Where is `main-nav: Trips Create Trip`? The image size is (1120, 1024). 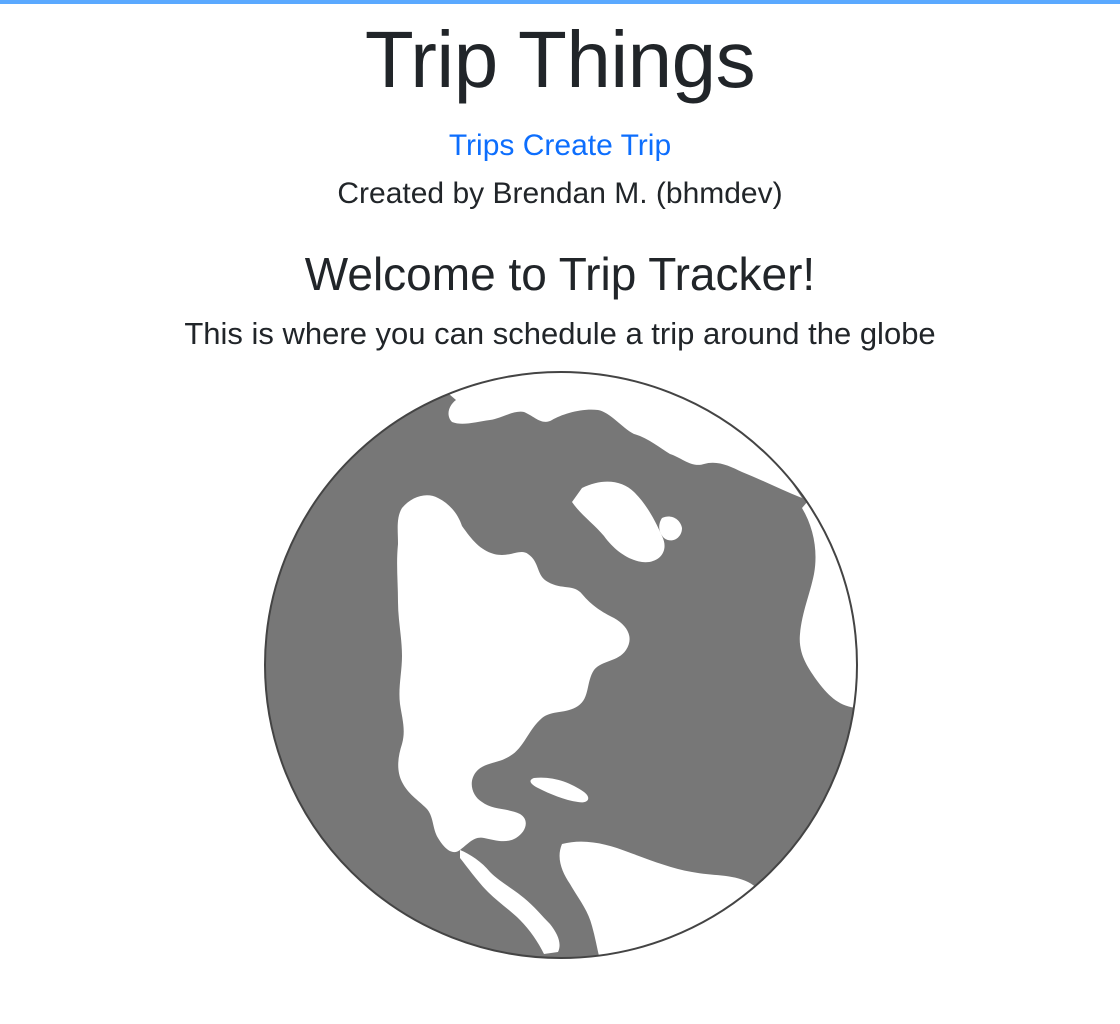
main-nav: Trips Create Trip is located at coordinates (560, 146).